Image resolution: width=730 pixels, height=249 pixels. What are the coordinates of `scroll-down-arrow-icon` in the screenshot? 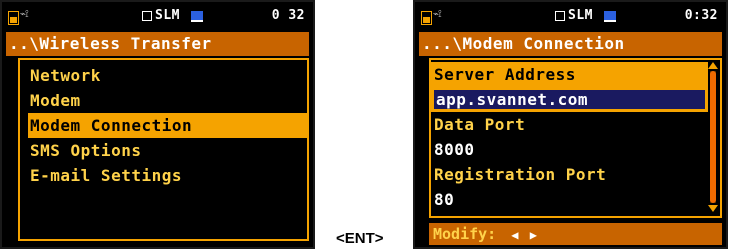 It's located at (713, 208).